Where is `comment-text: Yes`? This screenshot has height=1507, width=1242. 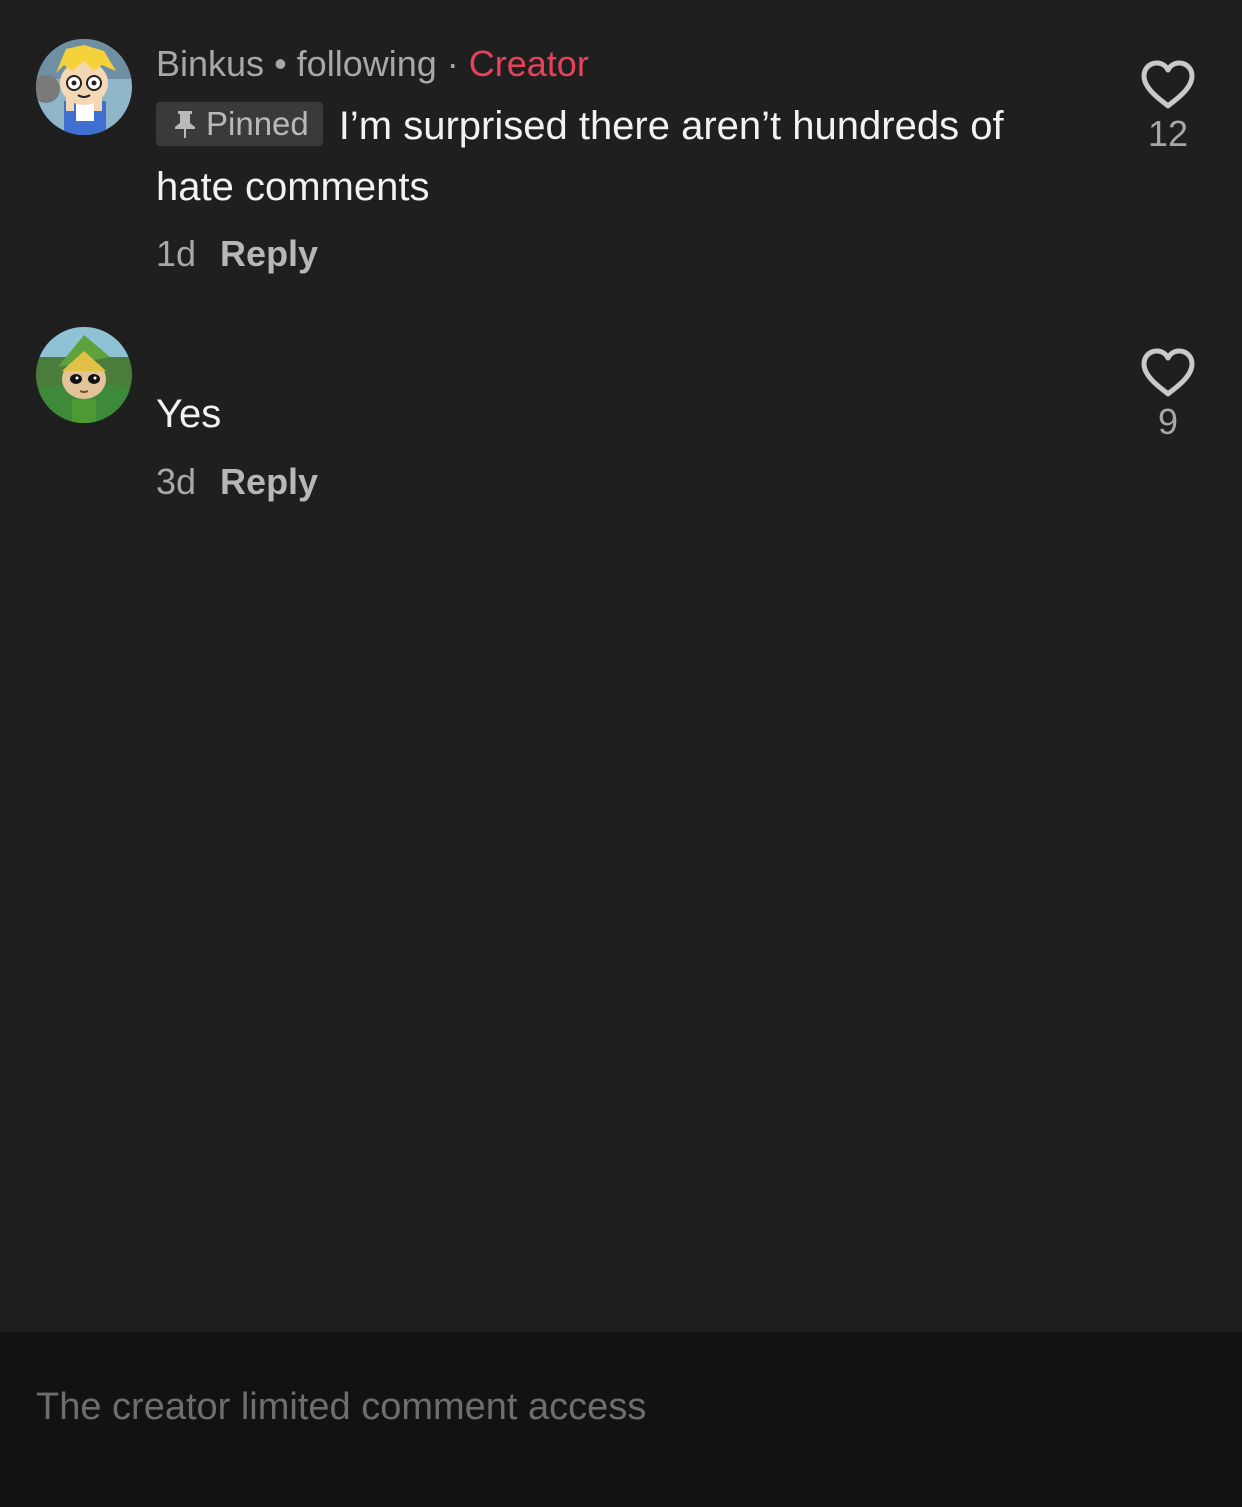
comment-text: Yes is located at coordinates (189, 414).